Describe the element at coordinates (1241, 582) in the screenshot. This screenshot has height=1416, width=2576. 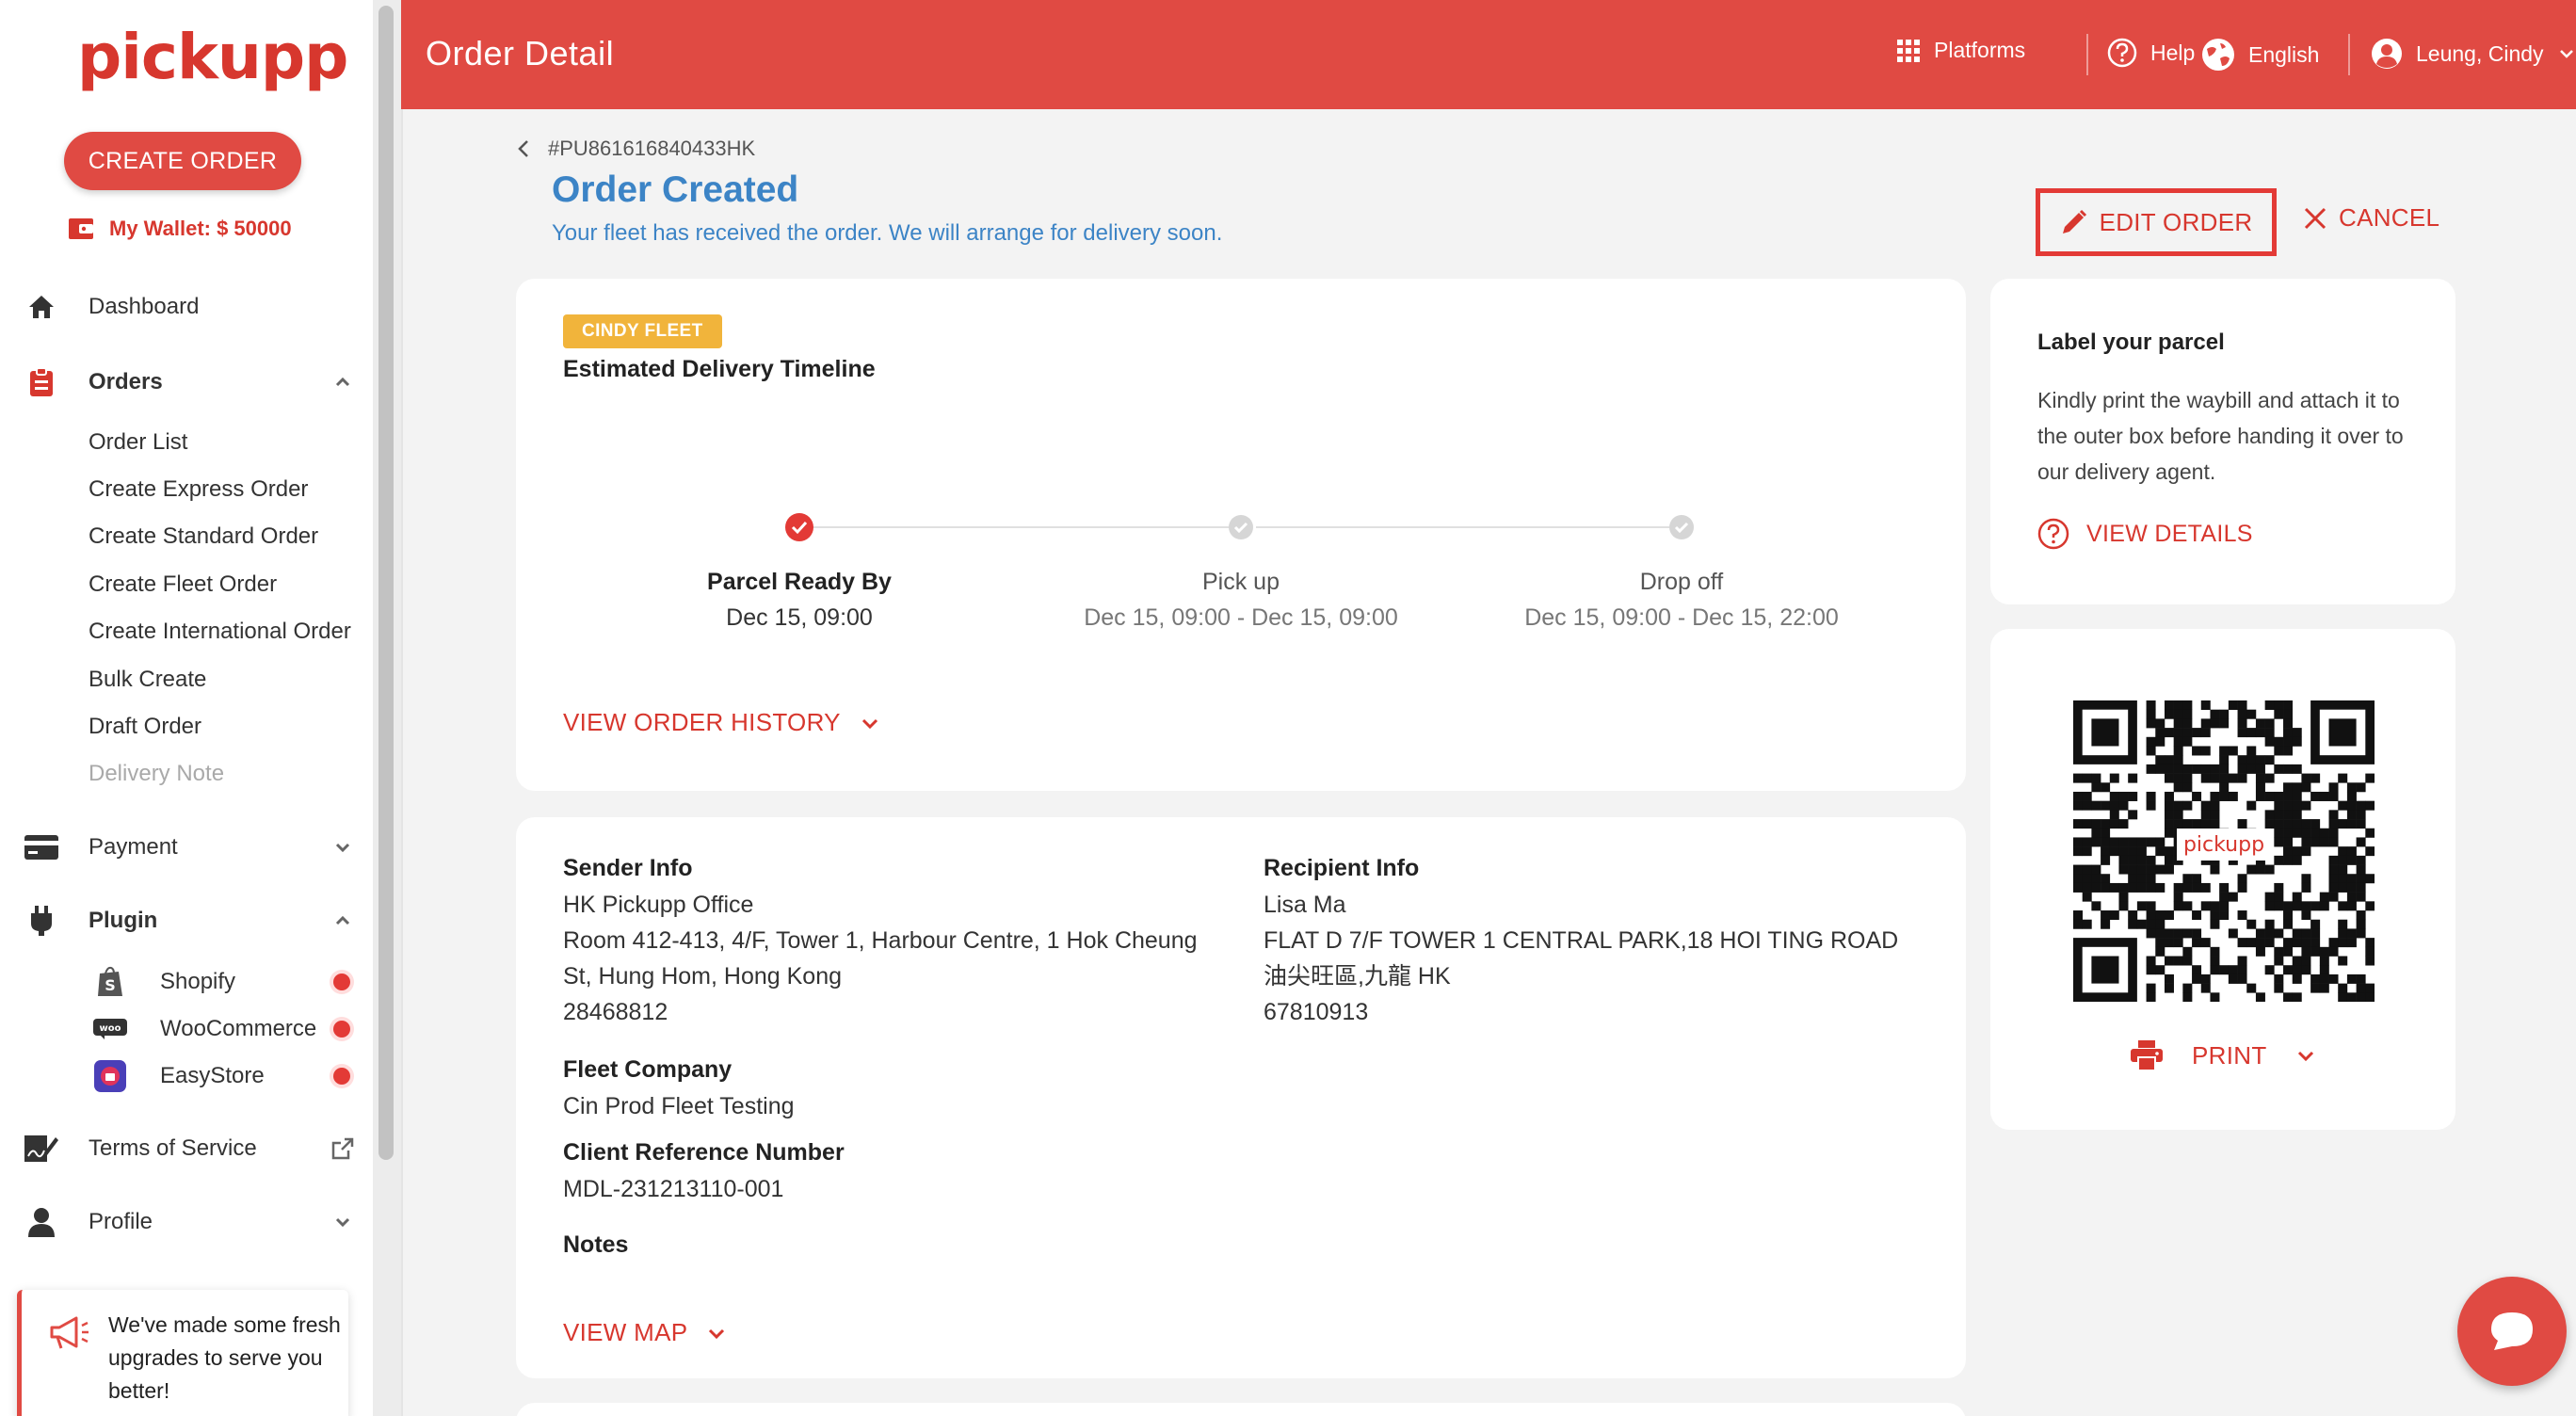
I see `step-name: Pick up` at that location.